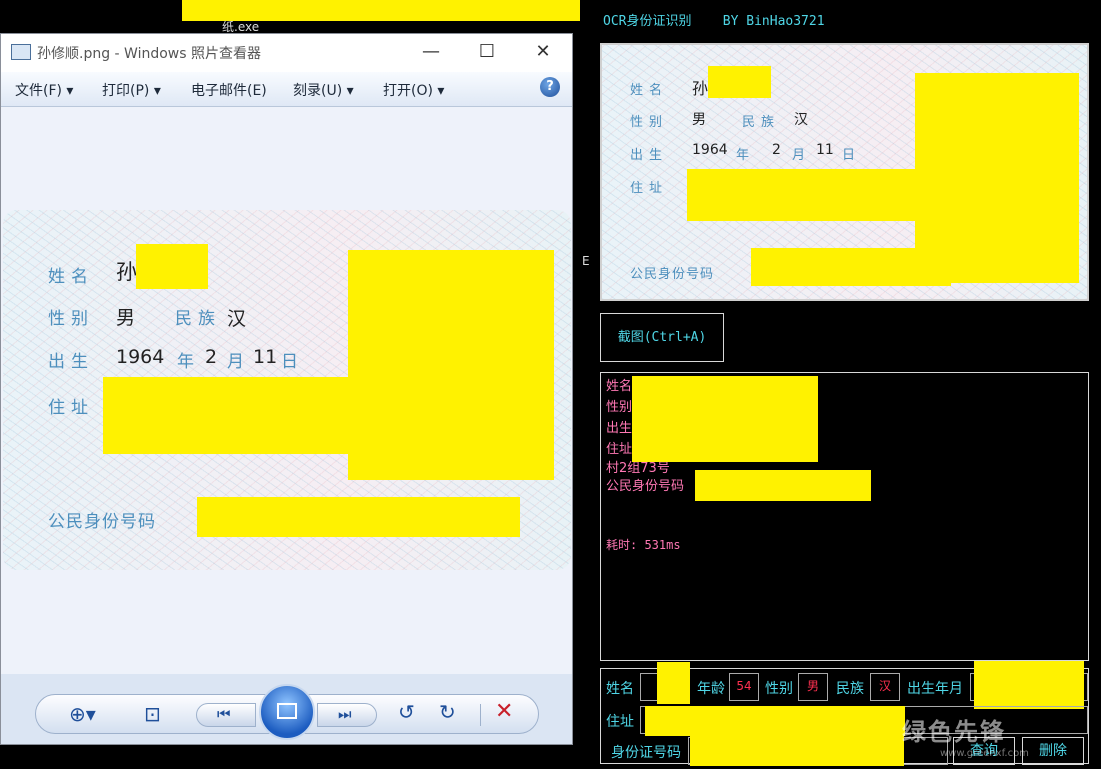  I want to click on preview-ethnic-label: 民族, so click(761, 122).